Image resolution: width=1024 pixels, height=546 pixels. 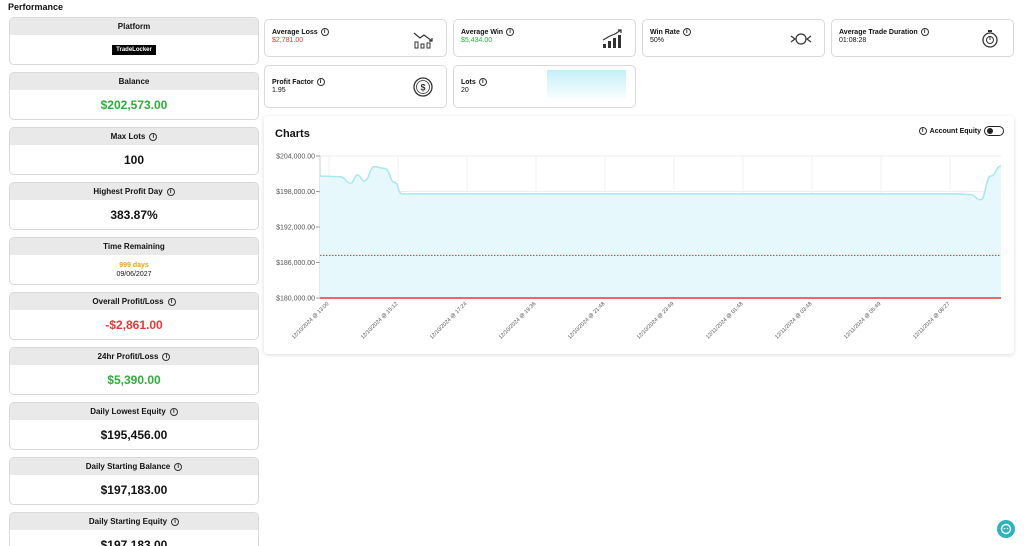 I want to click on daily-starting-equity-value: $197,183.00, so click(x=134, y=541).